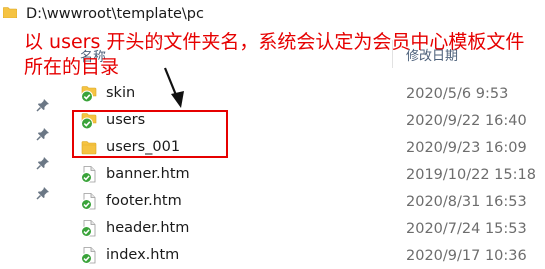 This screenshot has height=269, width=545. What do you see at coordinates (302, 201) in the screenshot?
I see `file-row-footer: footer.htm 2020/8/31 16:53` at bounding box center [302, 201].